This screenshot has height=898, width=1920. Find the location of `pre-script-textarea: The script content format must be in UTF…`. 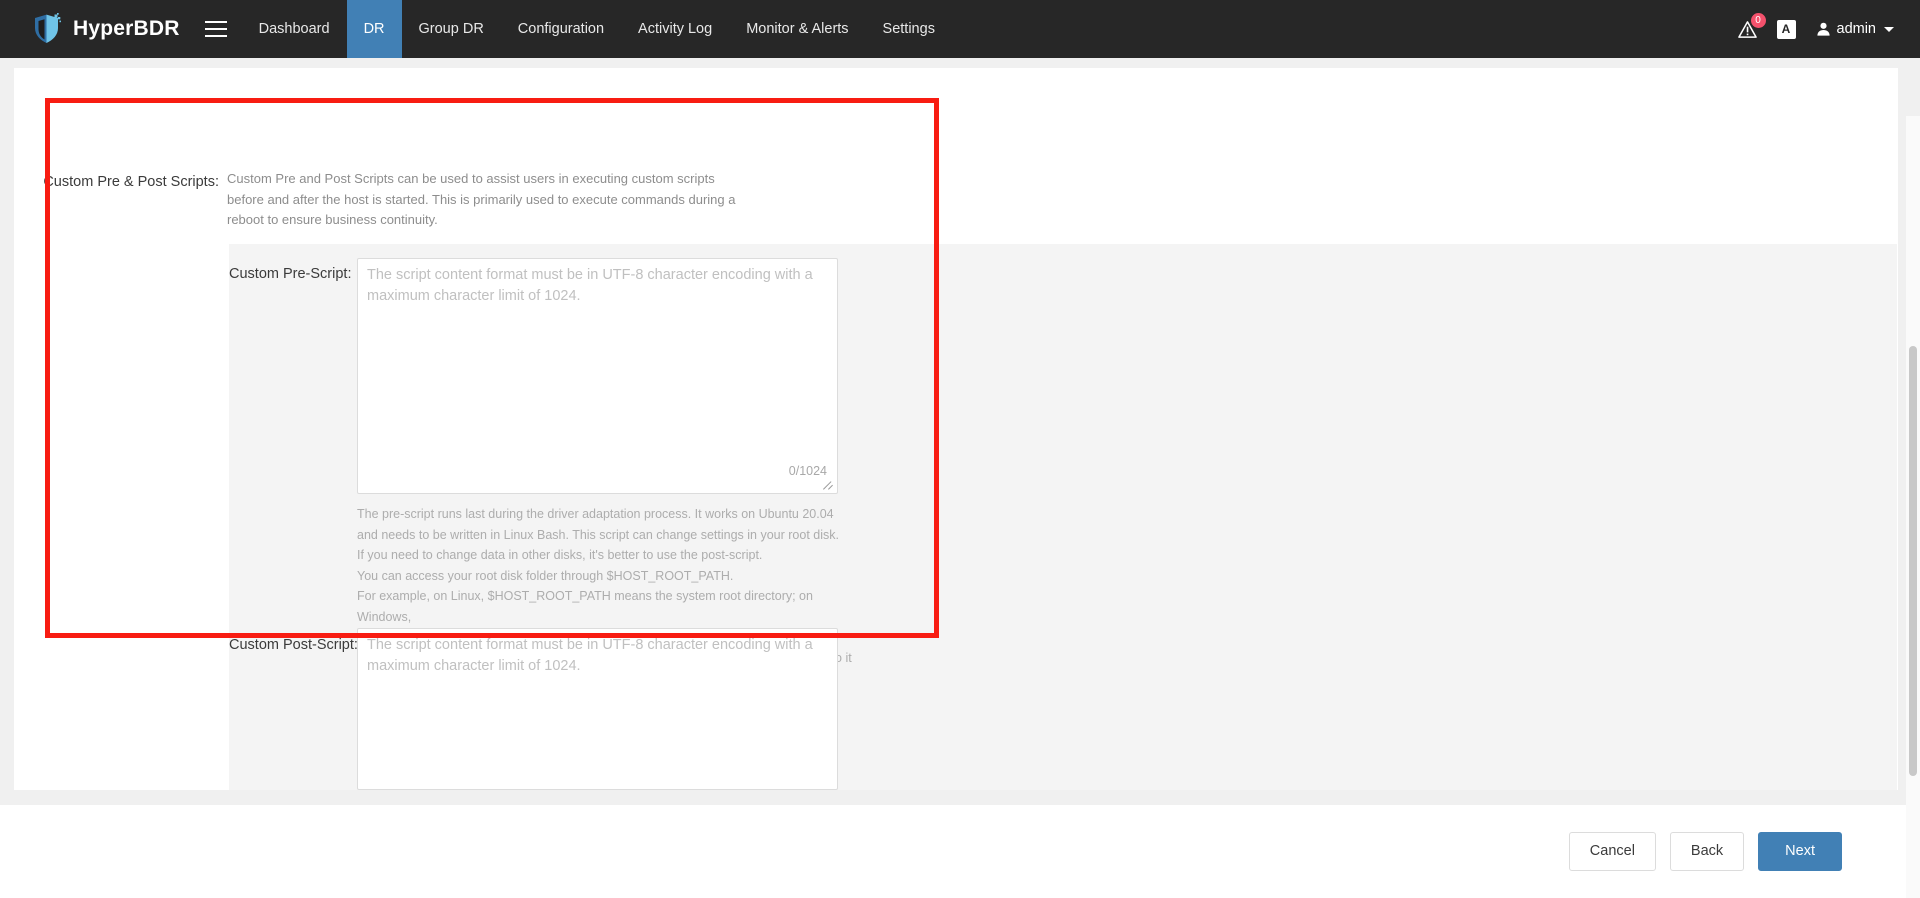

pre-script-textarea: The script content format must be in UTF… is located at coordinates (597, 376).